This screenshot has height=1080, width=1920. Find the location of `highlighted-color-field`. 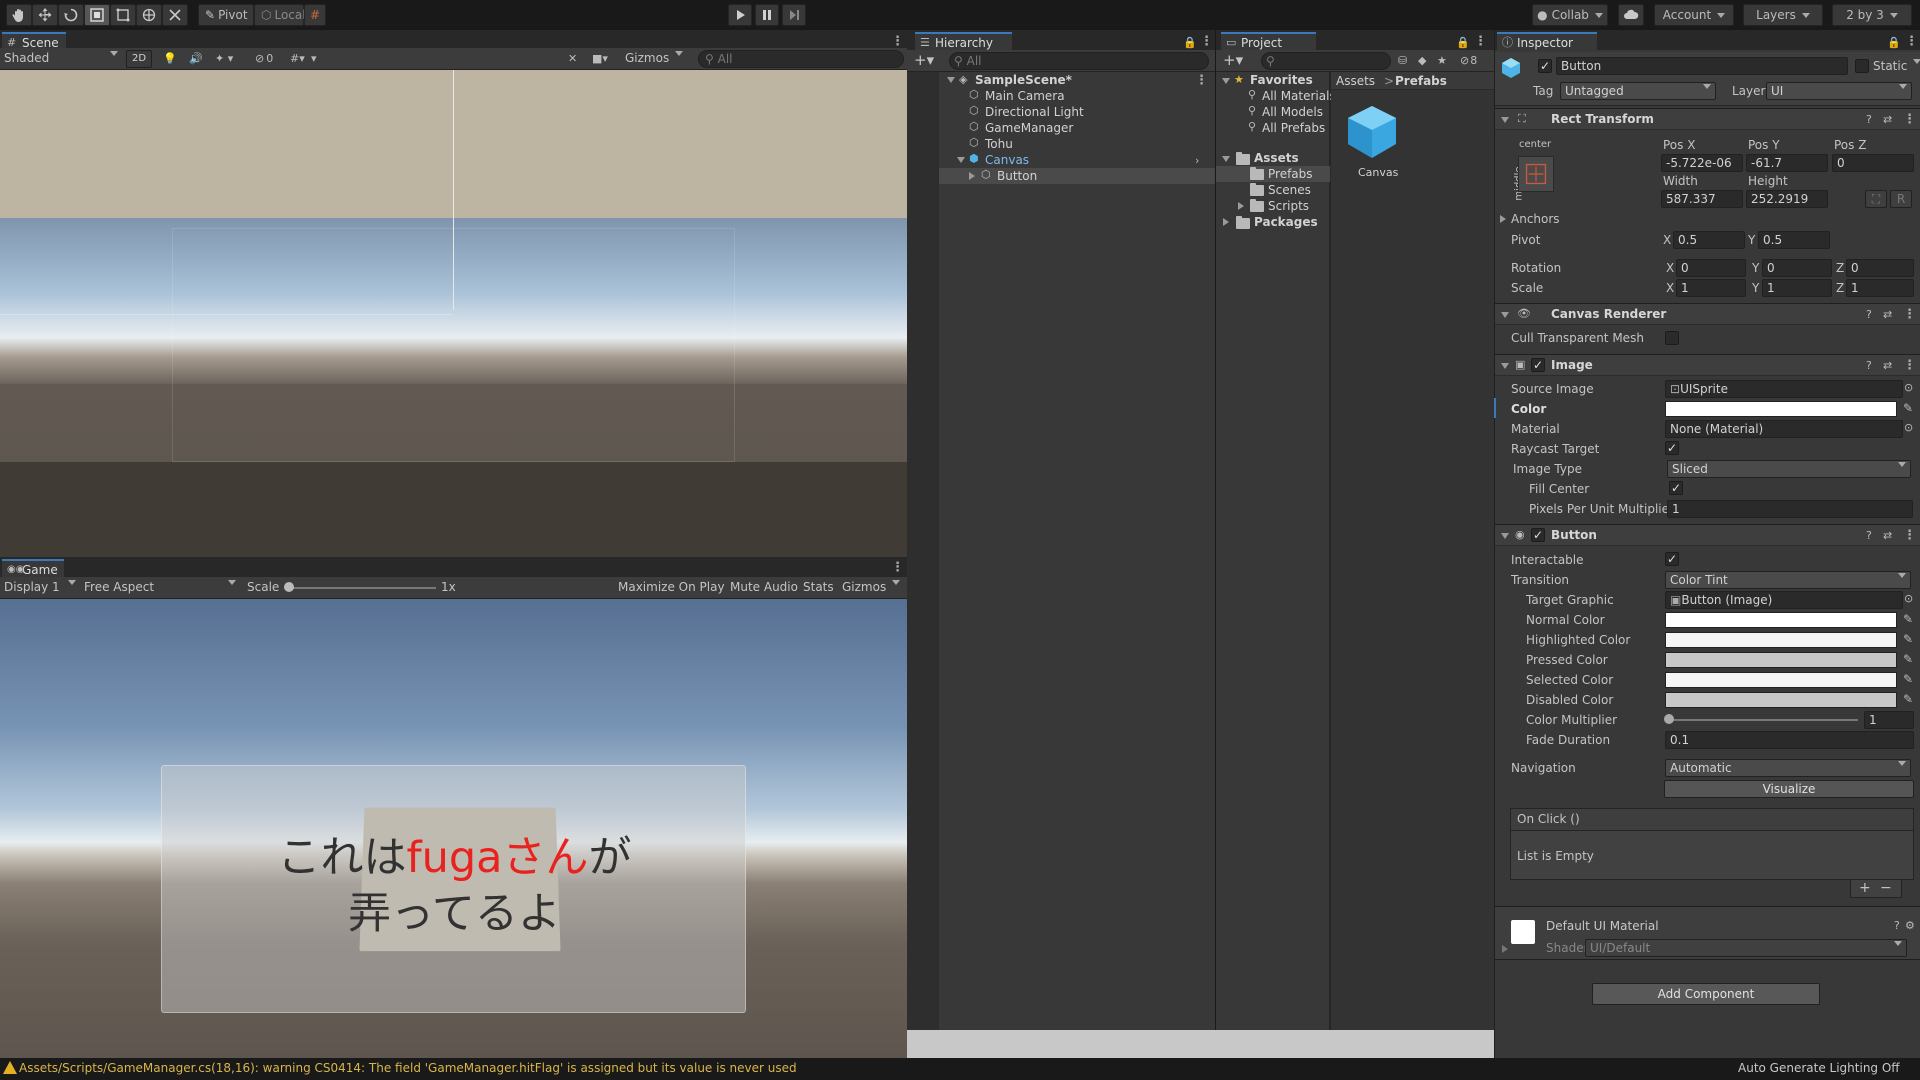

highlighted-color-field is located at coordinates (1781, 640).